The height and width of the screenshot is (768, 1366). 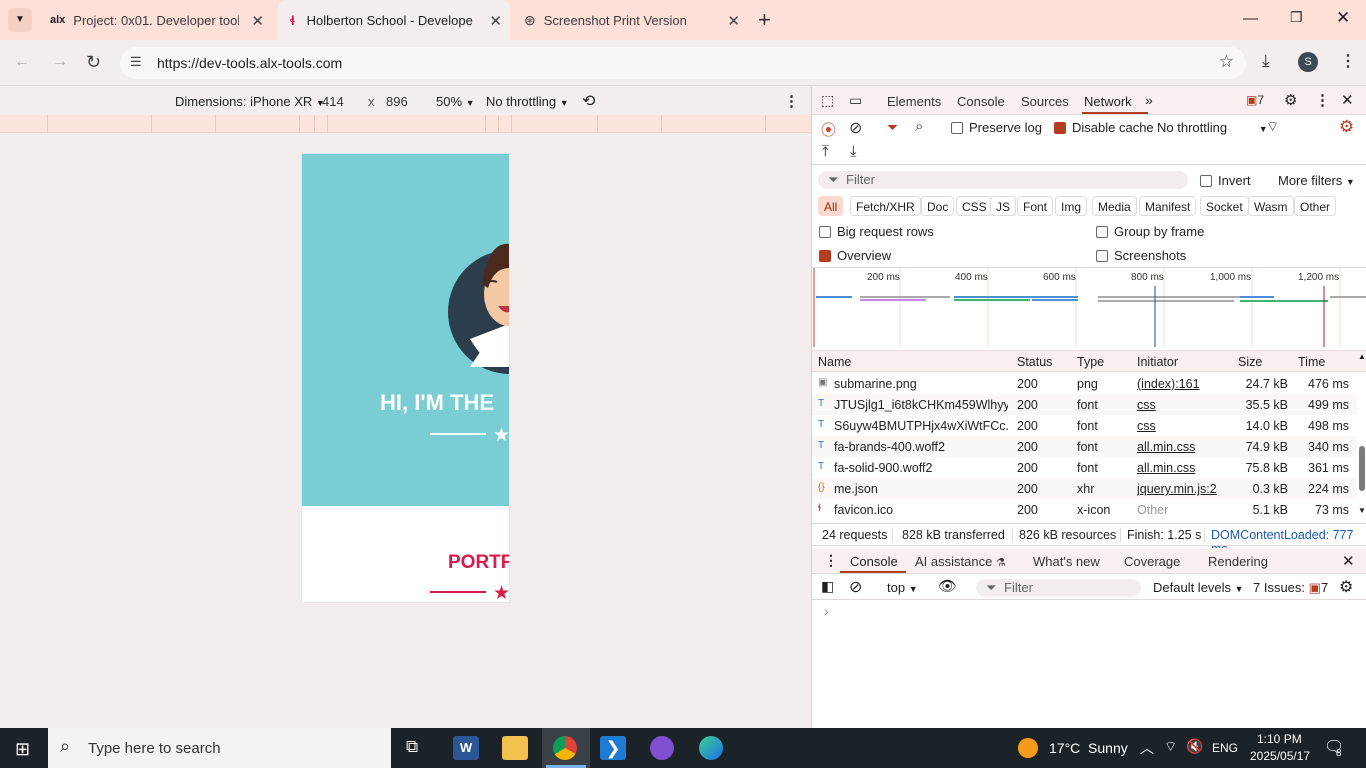 I want to click on omnibox: ☰ https://dev-tools.alx-tools.com ☆, so click(x=683, y=63).